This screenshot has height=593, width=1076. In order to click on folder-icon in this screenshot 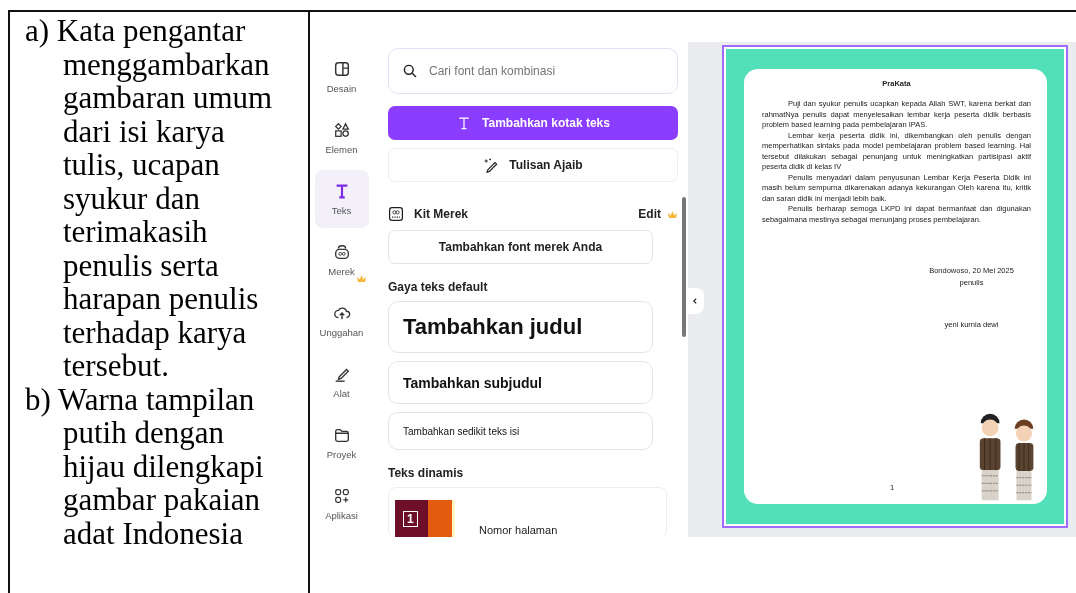, I will do `click(341, 435)`.